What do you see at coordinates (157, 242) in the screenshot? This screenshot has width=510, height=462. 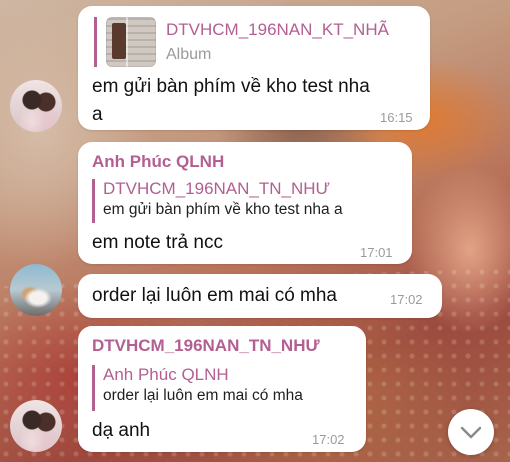 I see `message-text: em note trả ncc` at bounding box center [157, 242].